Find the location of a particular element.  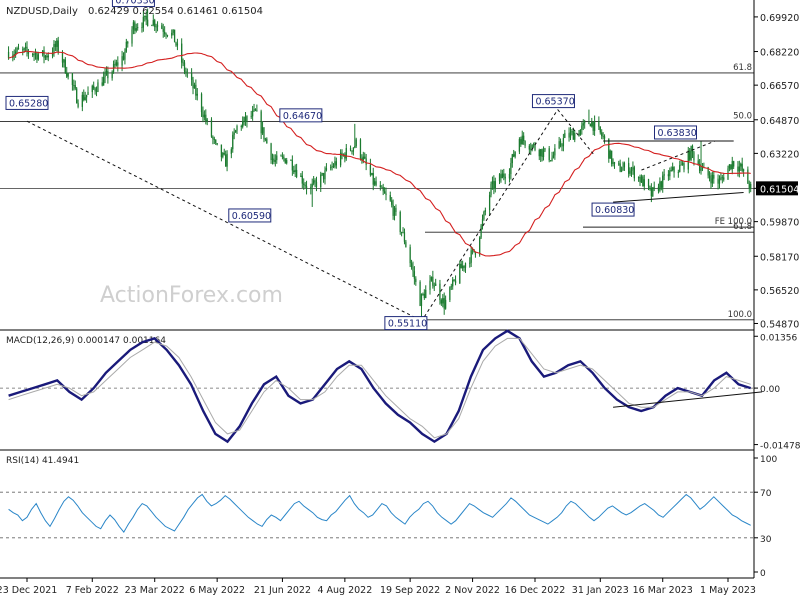

fib-level-label: 61.8 is located at coordinates (742, 68).